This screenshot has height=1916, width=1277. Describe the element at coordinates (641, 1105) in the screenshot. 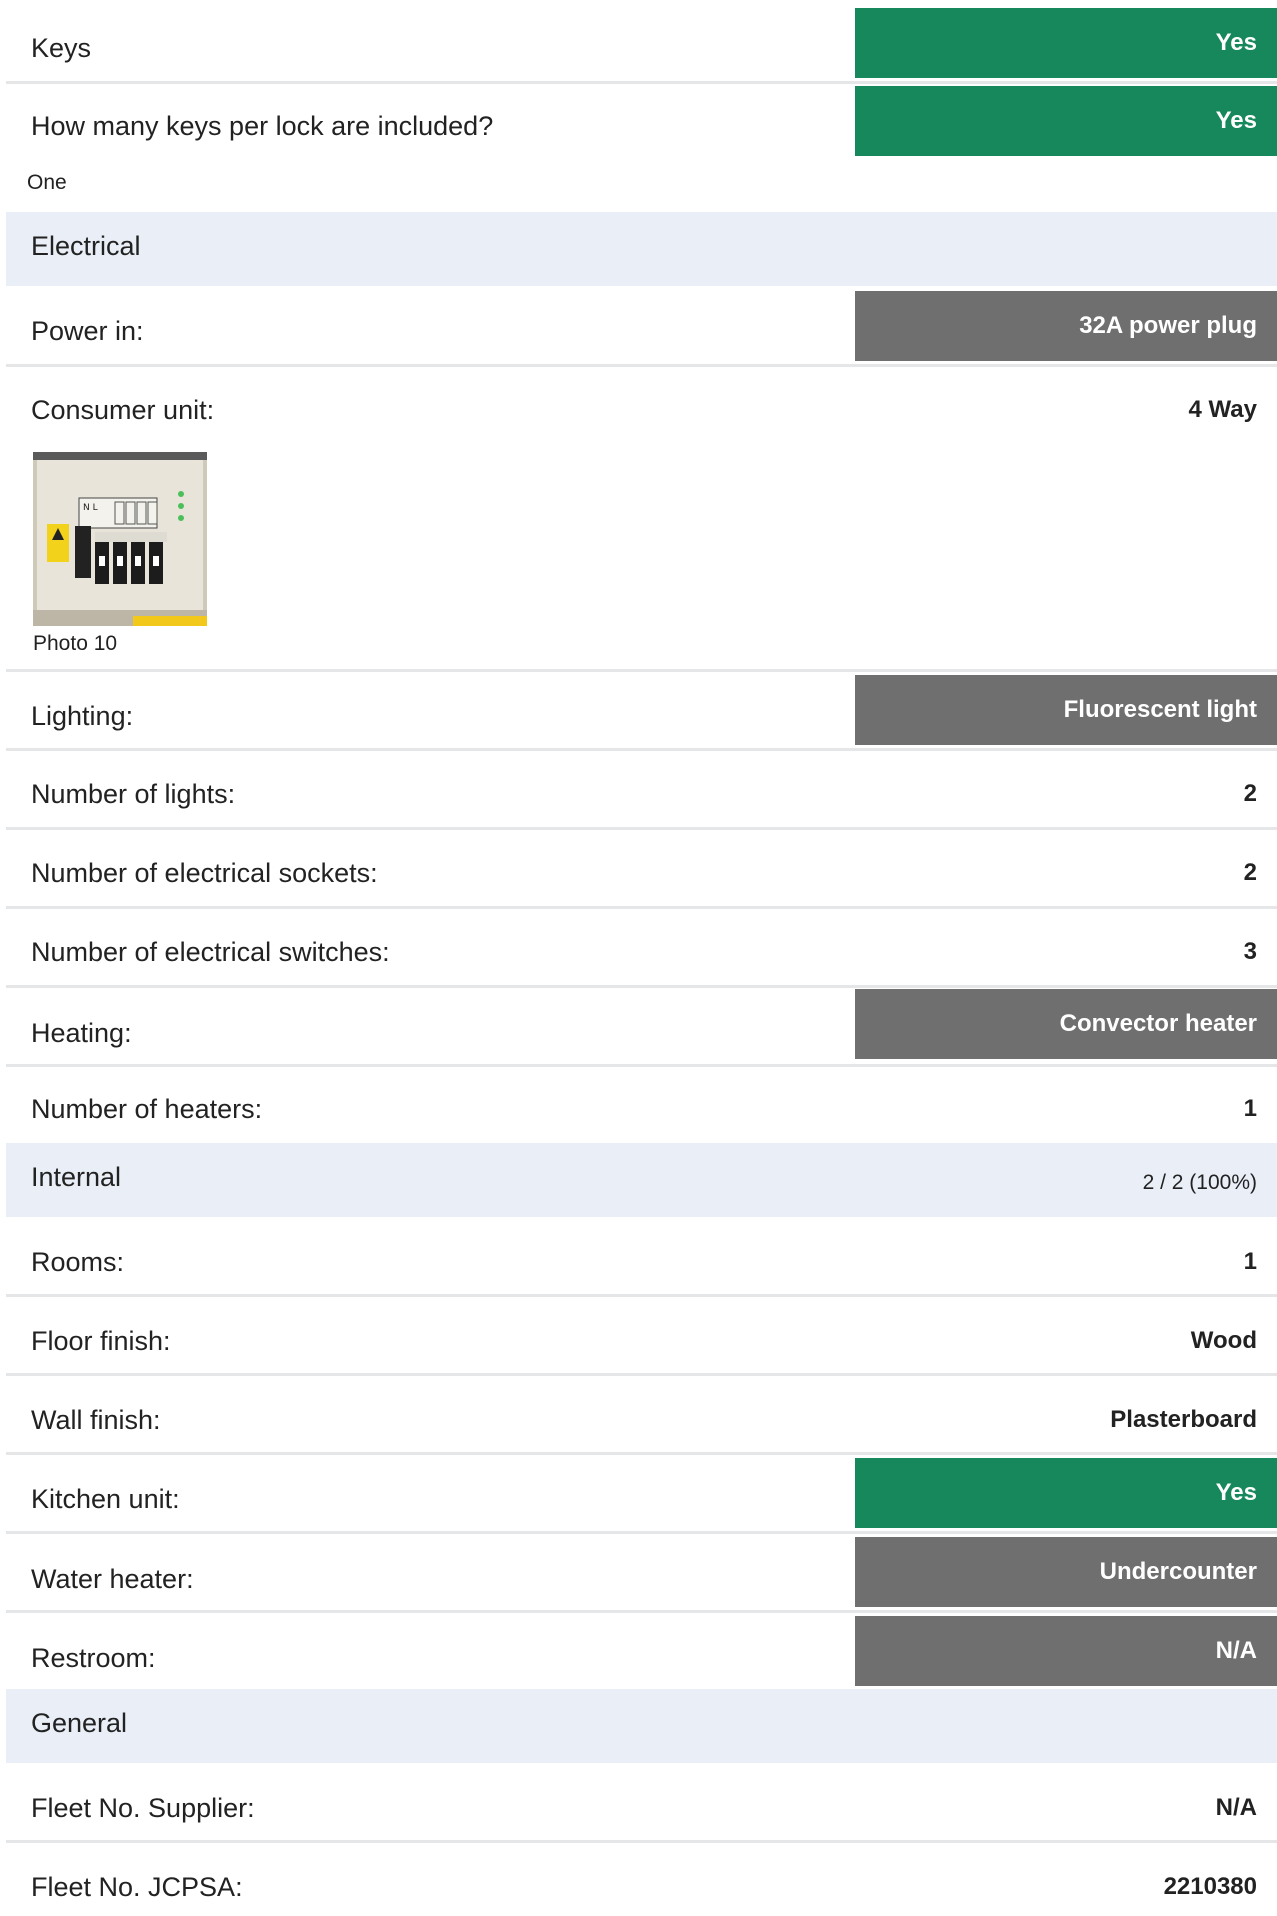

I see `row-number-of-heaters: Number of heaters: 1` at that location.